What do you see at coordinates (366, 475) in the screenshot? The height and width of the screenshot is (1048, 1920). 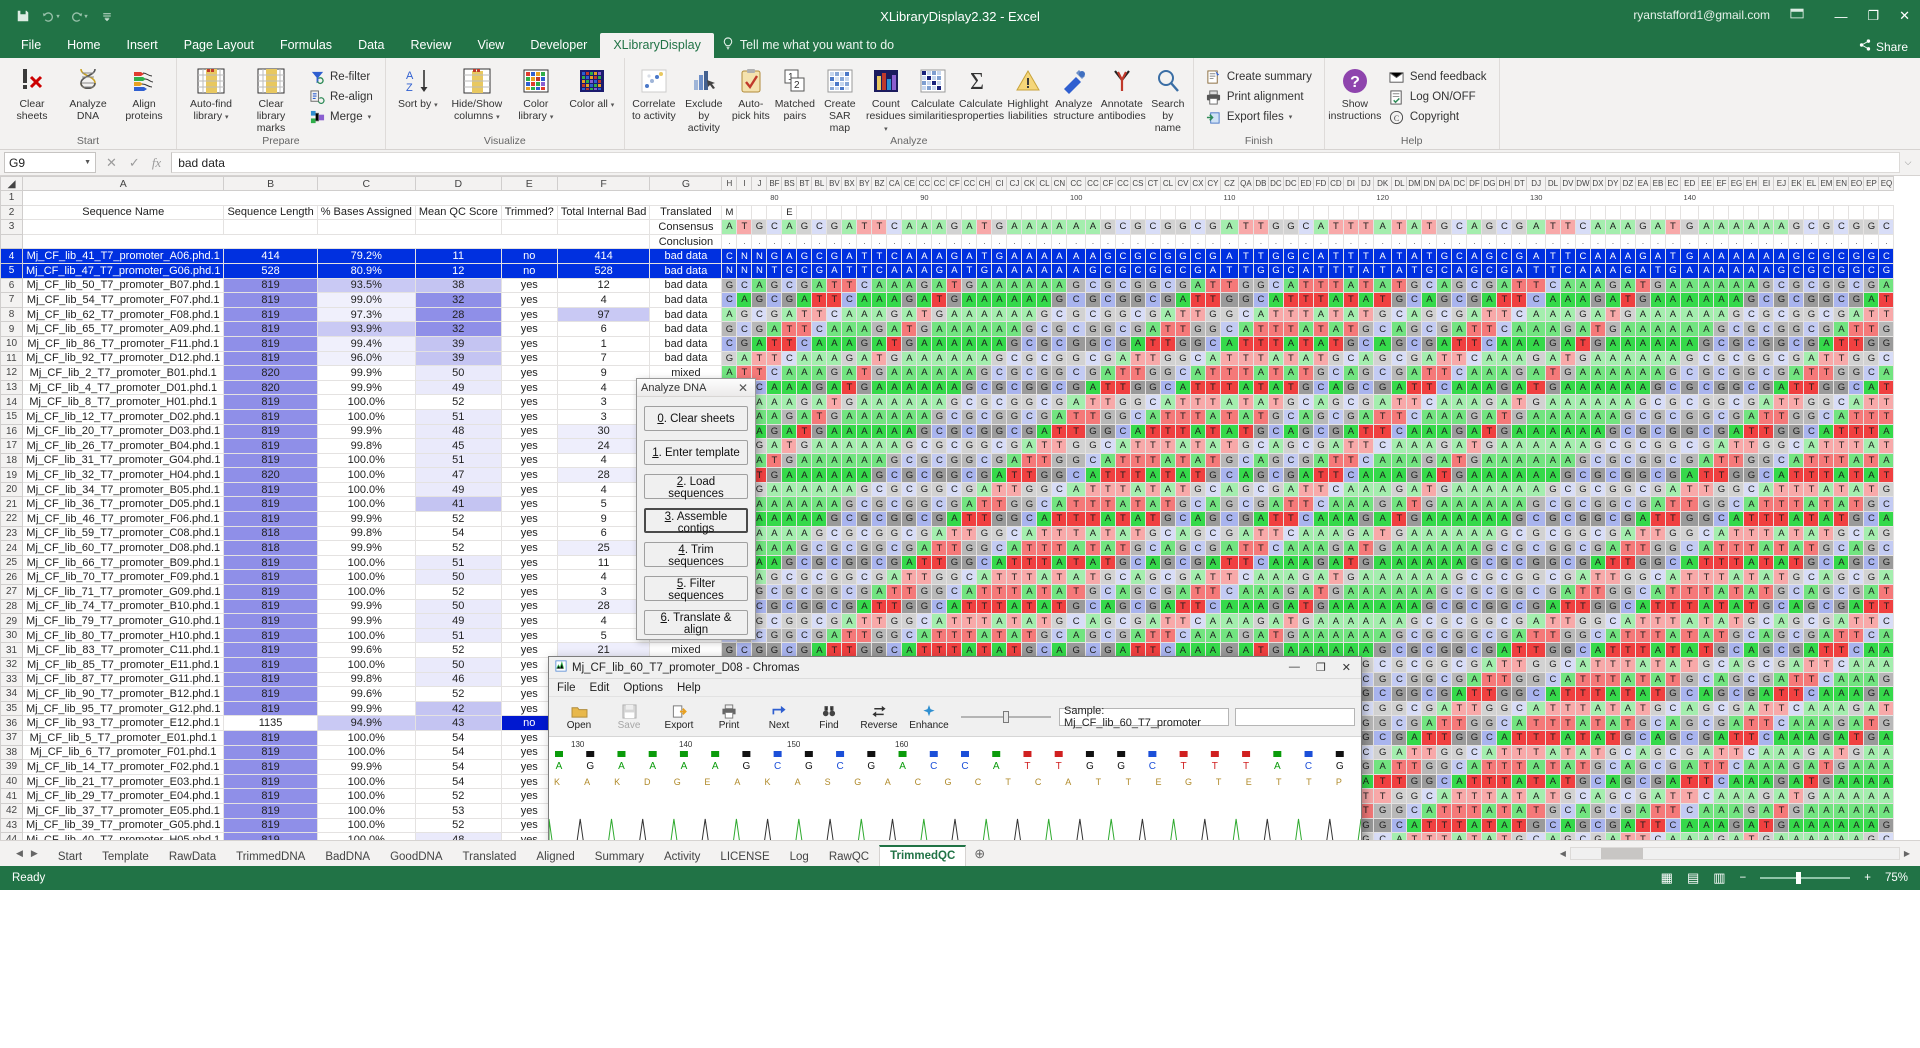 I see `cell-pct-bases: 100.0%` at bounding box center [366, 475].